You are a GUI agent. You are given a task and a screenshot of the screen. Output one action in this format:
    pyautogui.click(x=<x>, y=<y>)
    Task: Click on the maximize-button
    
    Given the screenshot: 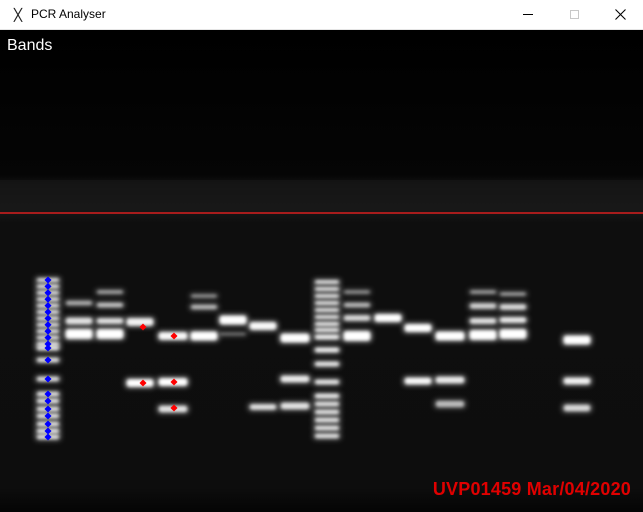 What is the action you would take?
    pyautogui.click(x=574, y=14)
    